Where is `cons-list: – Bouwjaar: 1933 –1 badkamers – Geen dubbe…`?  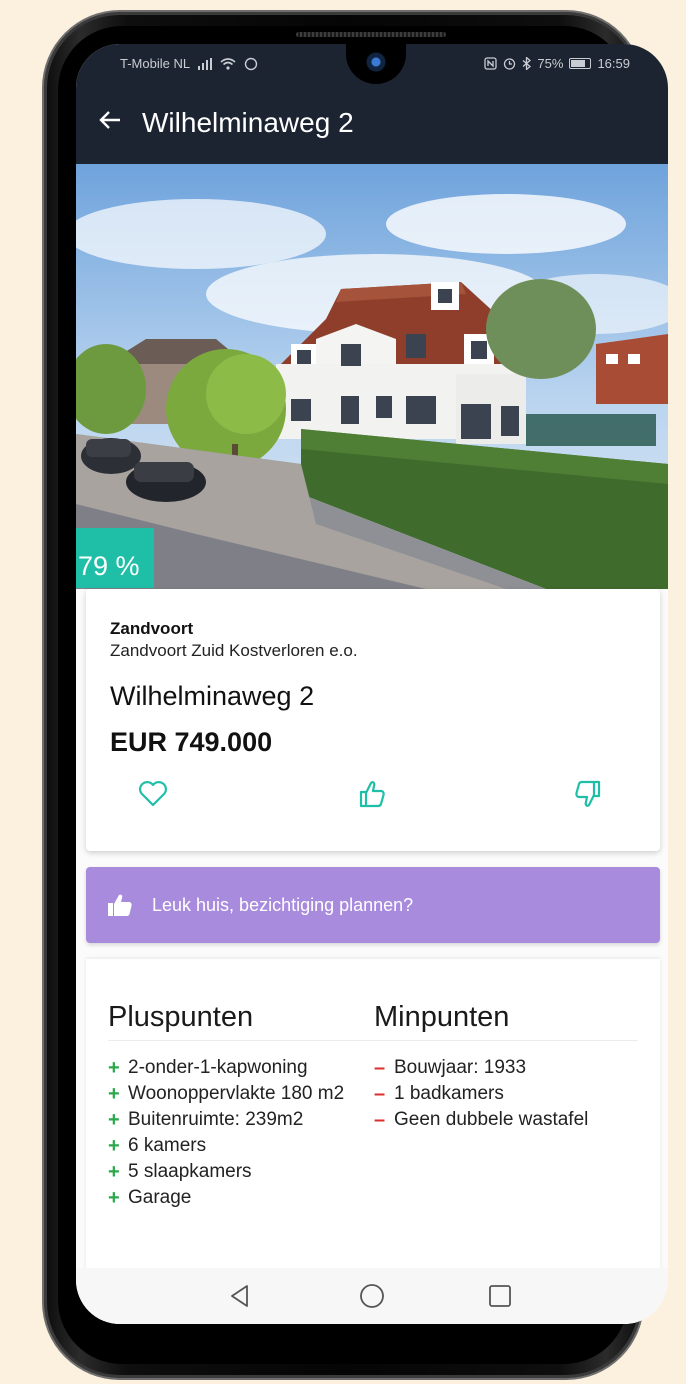 cons-list: – Bouwjaar: 1933 –1 badkamers – Geen dubbe… is located at coordinates (514, 1094).